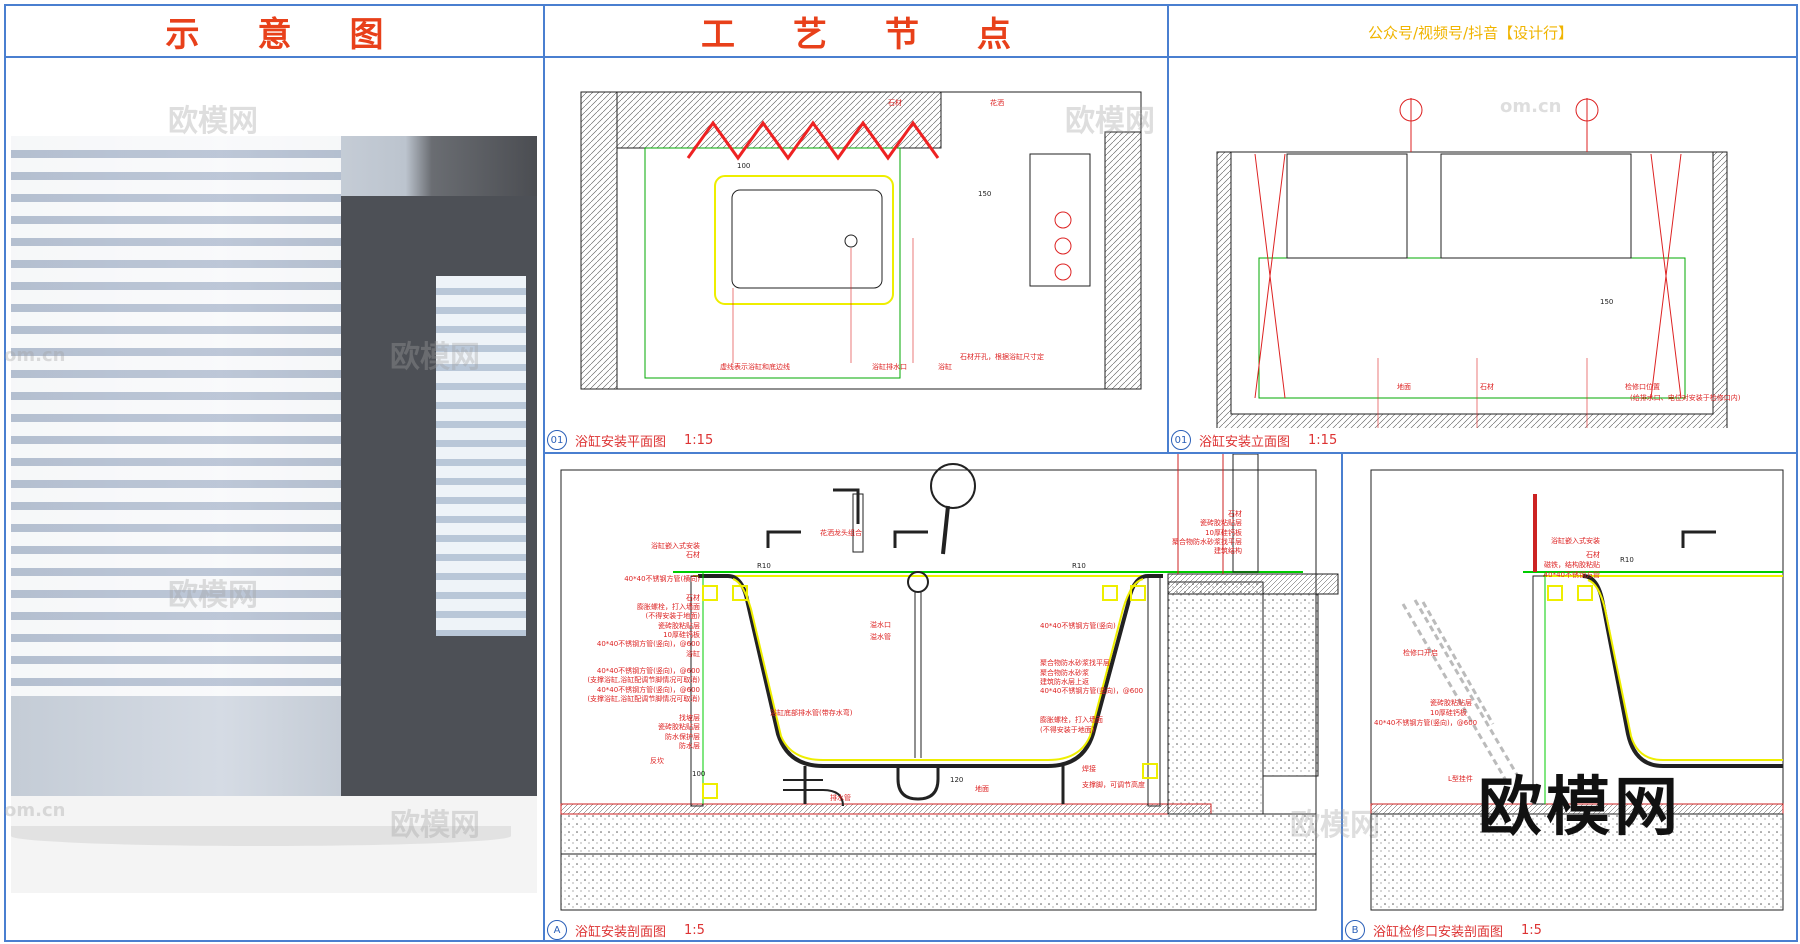 The width and height of the screenshot is (1800, 944). What do you see at coordinates (1089, 769) in the screenshot?
I see `sec-mid-6: 焊接` at bounding box center [1089, 769].